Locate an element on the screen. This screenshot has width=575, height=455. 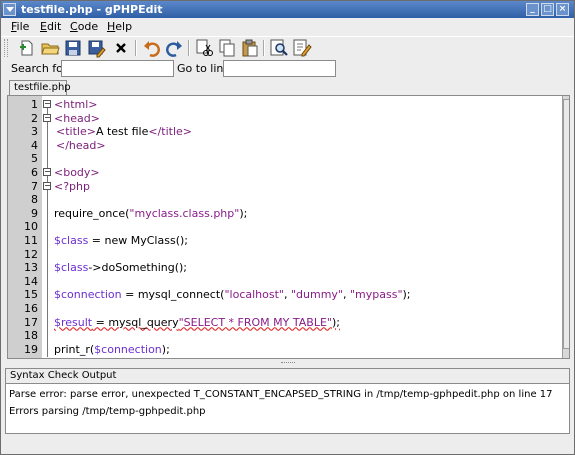
code-line: 10 is located at coordinates (31, 227).